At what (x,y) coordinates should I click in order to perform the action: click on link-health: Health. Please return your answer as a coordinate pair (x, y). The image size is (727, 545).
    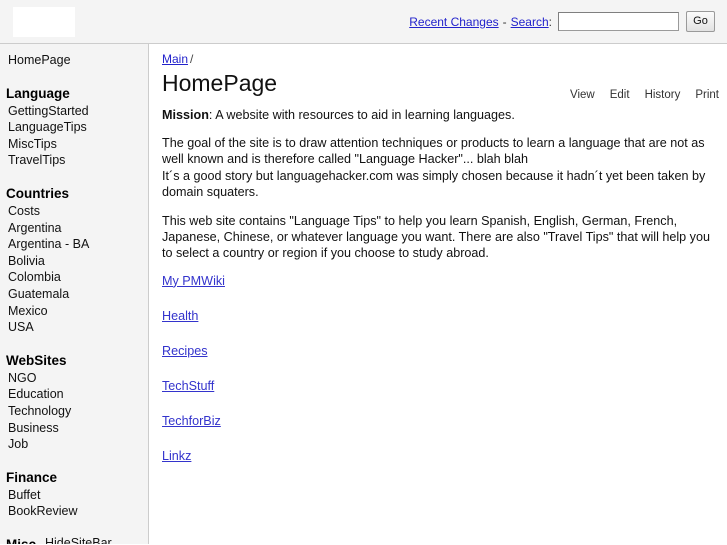
    Looking at the image, I should click on (180, 316).